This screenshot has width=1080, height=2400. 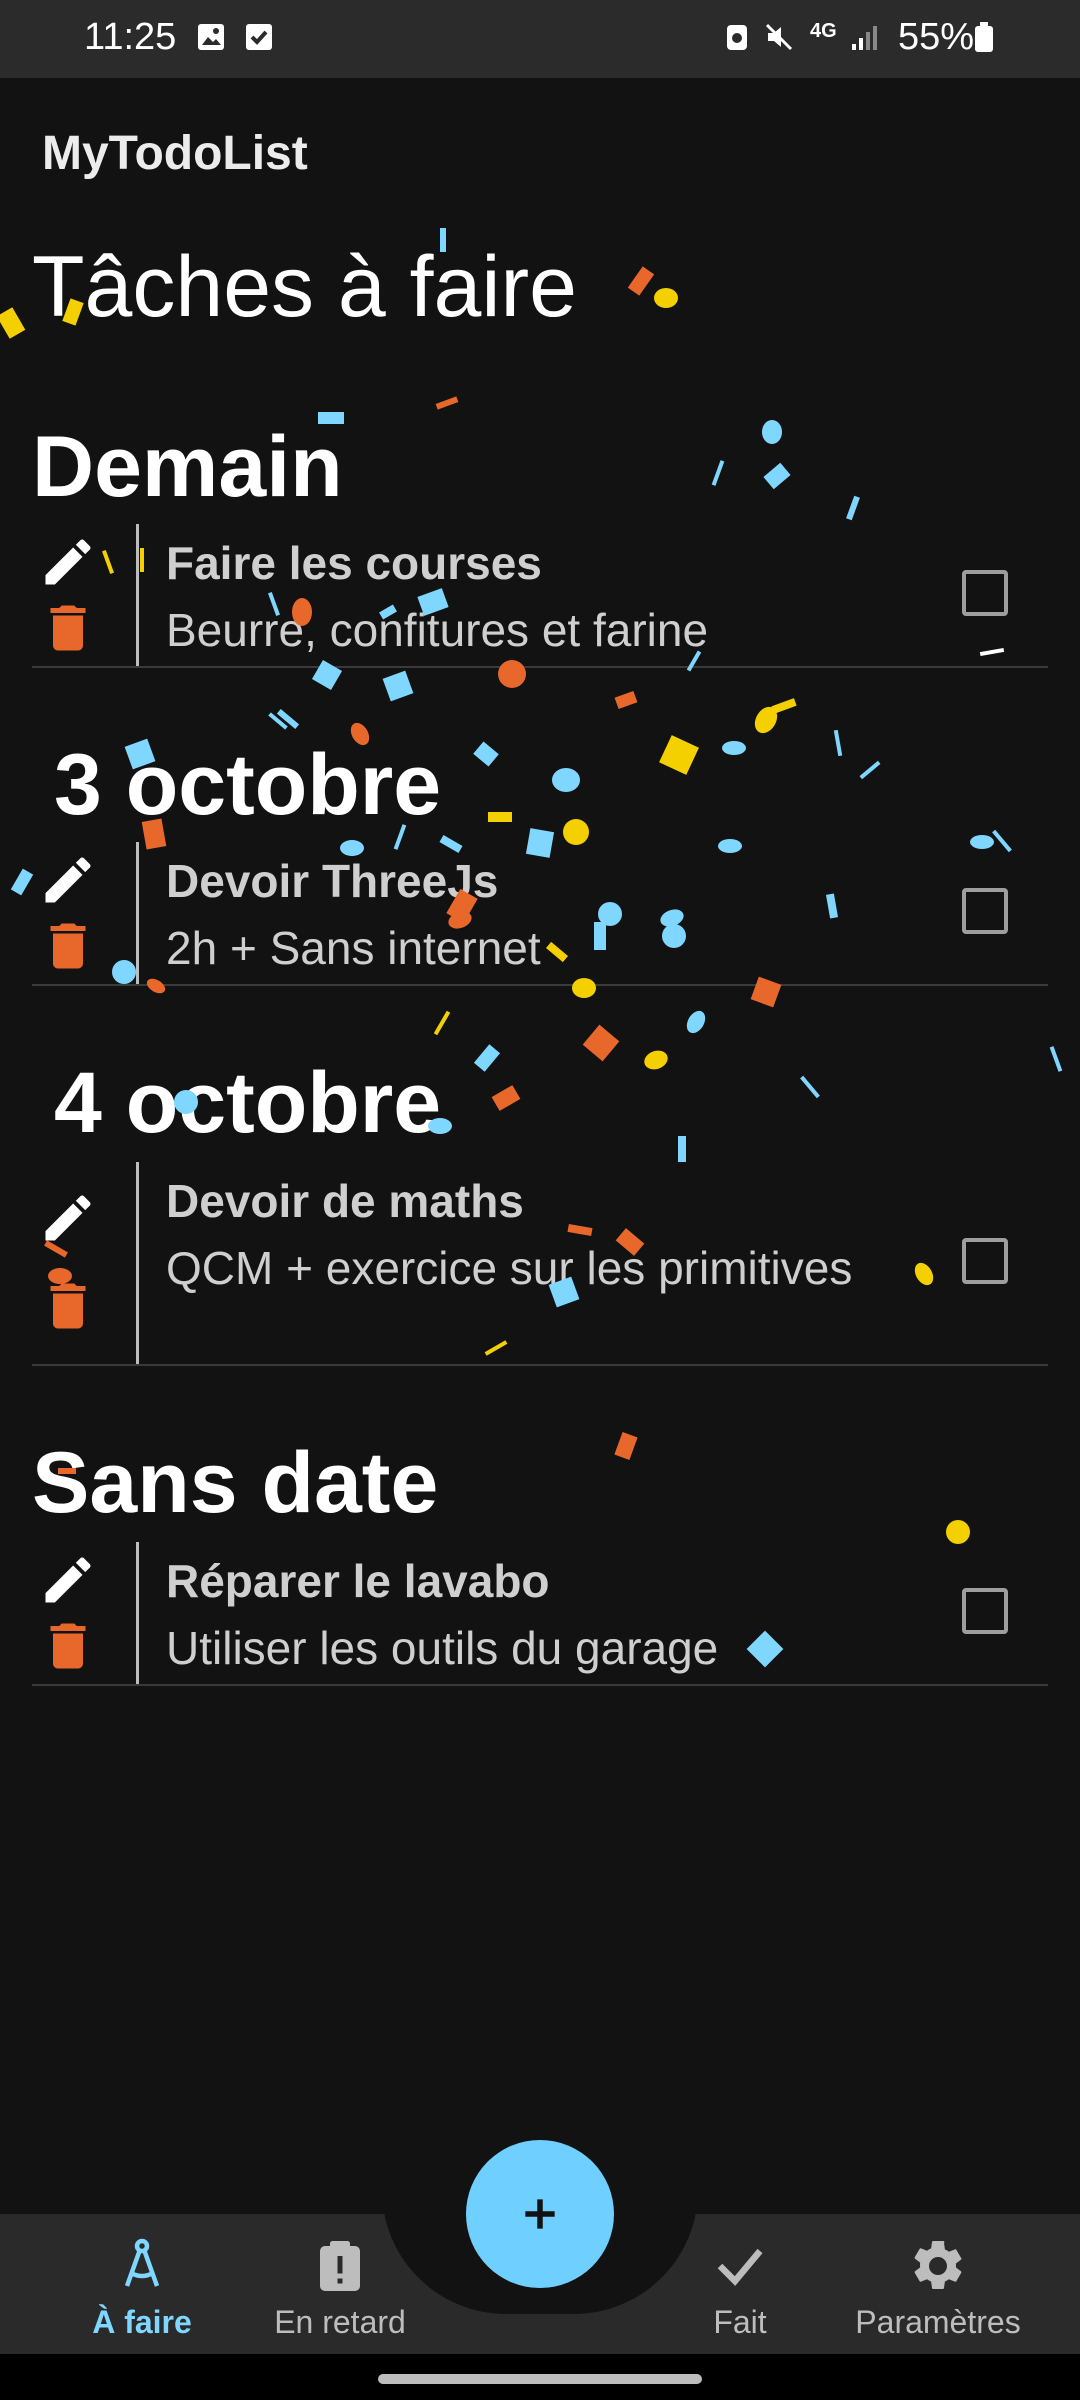 I want to click on nav-item-done: Fait, so click(x=740, y=2288).